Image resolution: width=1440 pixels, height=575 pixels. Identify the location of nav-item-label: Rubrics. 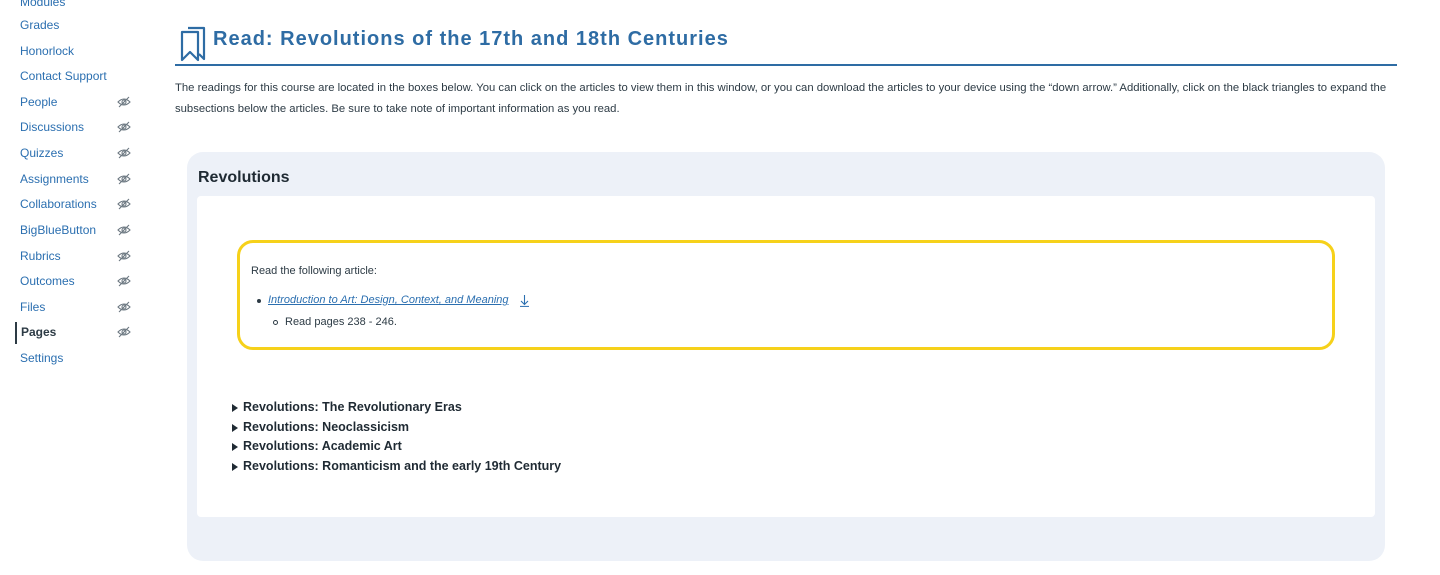
(40, 256).